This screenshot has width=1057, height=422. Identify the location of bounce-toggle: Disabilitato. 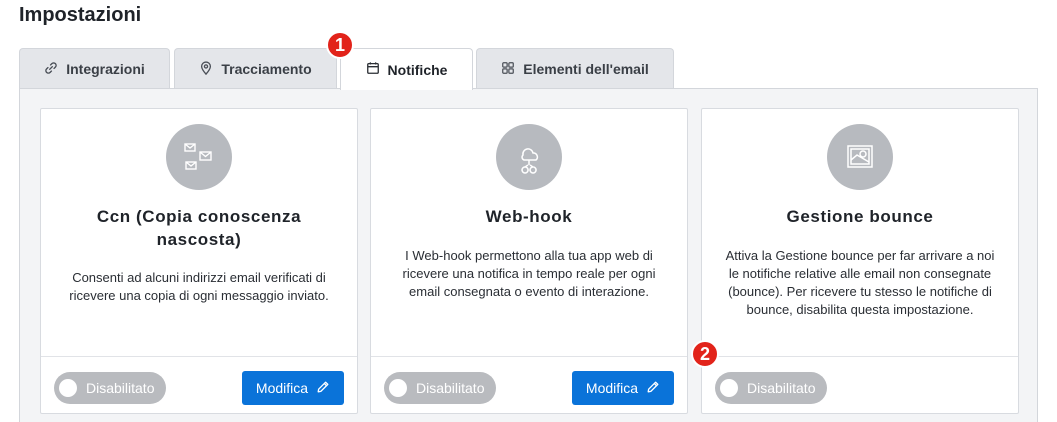
(771, 388).